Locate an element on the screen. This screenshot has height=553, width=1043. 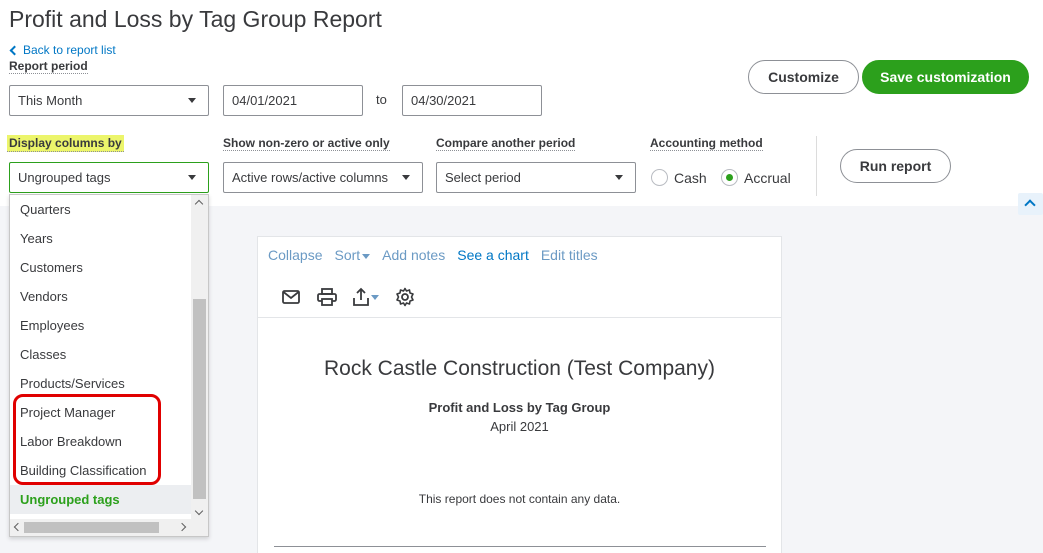
add-notes-link: Add notes is located at coordinates (413, 255).